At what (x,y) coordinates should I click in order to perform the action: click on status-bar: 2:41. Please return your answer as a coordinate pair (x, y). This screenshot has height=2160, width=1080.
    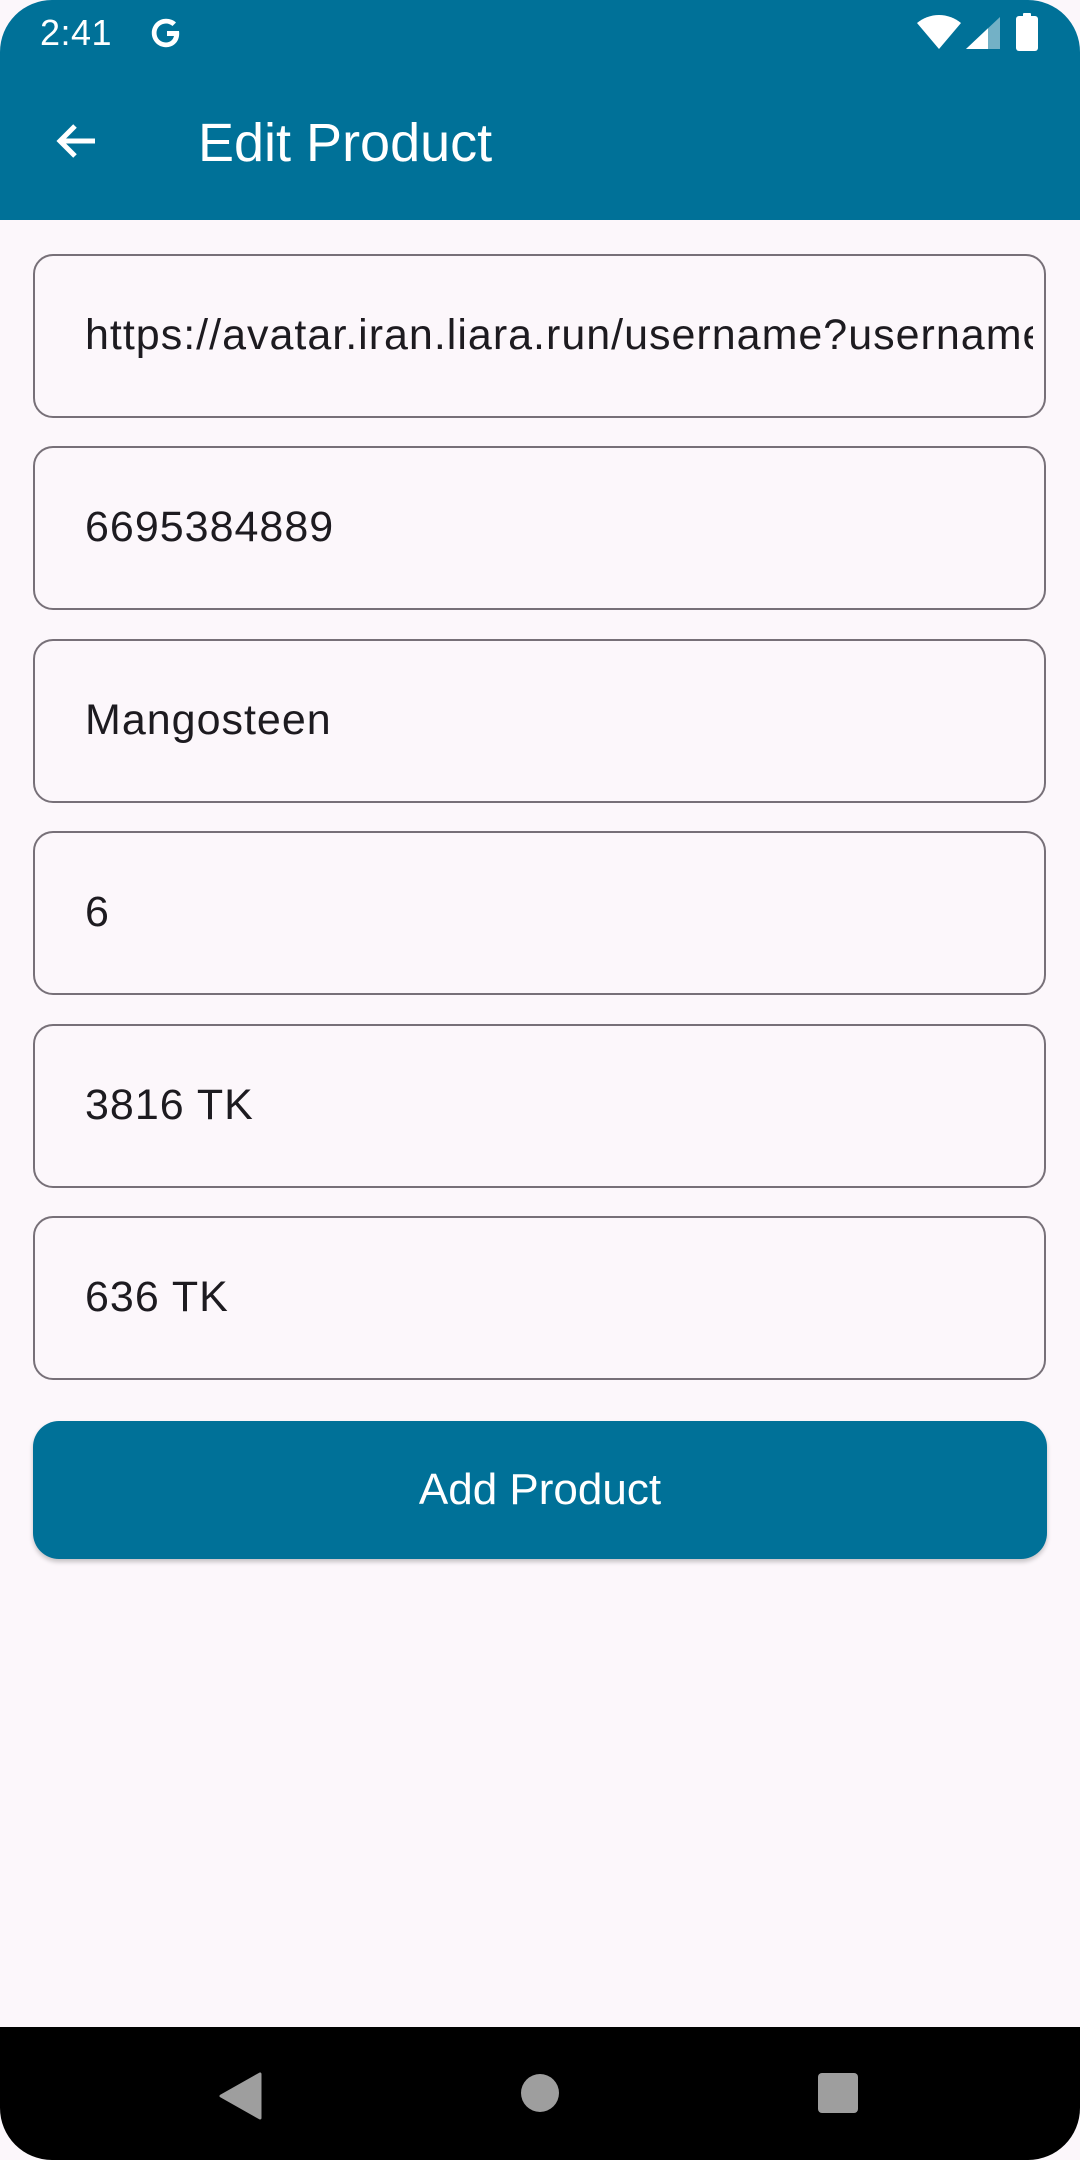
    Looking at the image, I should click on (540, 33).